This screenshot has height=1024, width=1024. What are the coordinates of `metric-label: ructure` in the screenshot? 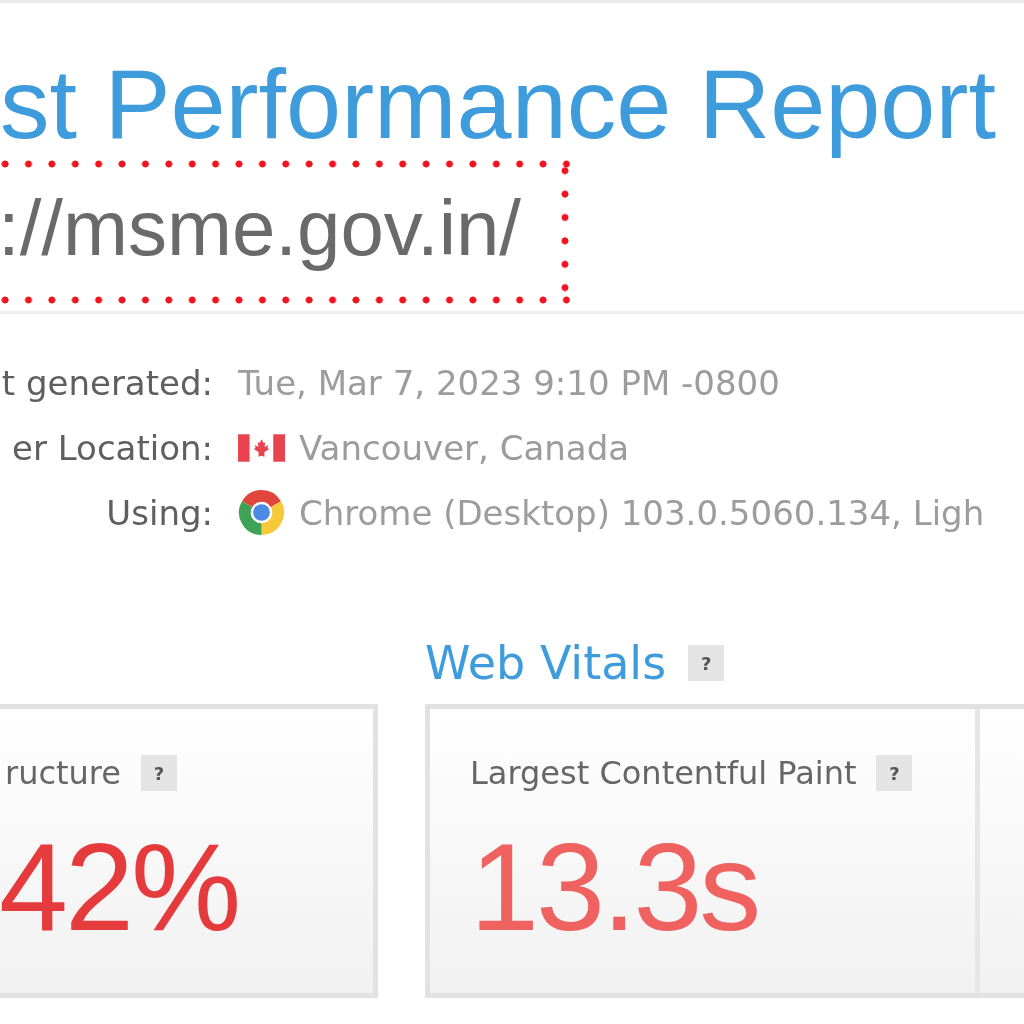 It's located at (63, 773).